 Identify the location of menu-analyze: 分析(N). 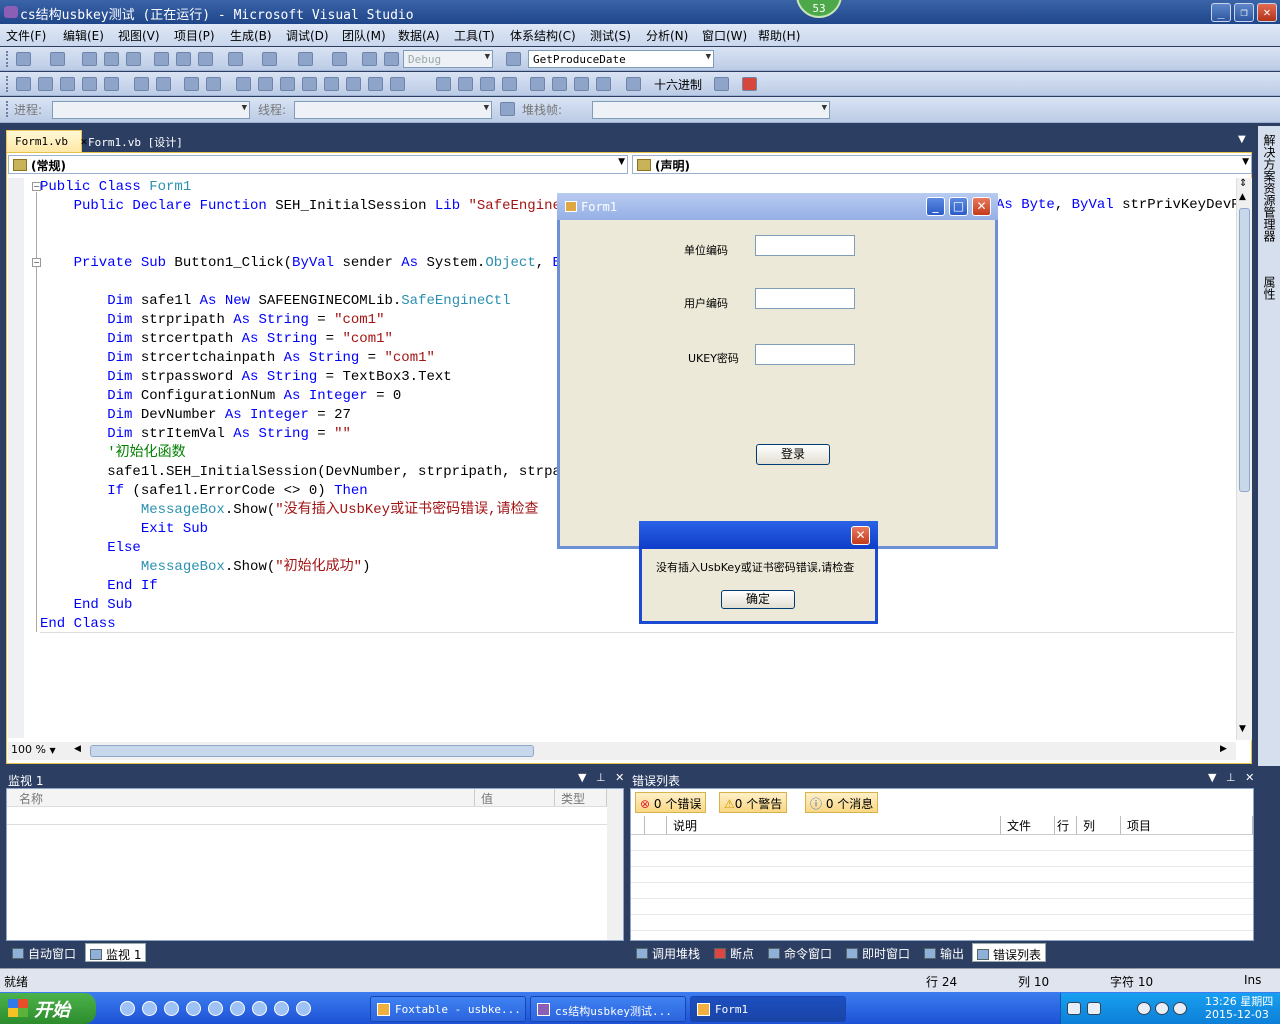
(667, 35).